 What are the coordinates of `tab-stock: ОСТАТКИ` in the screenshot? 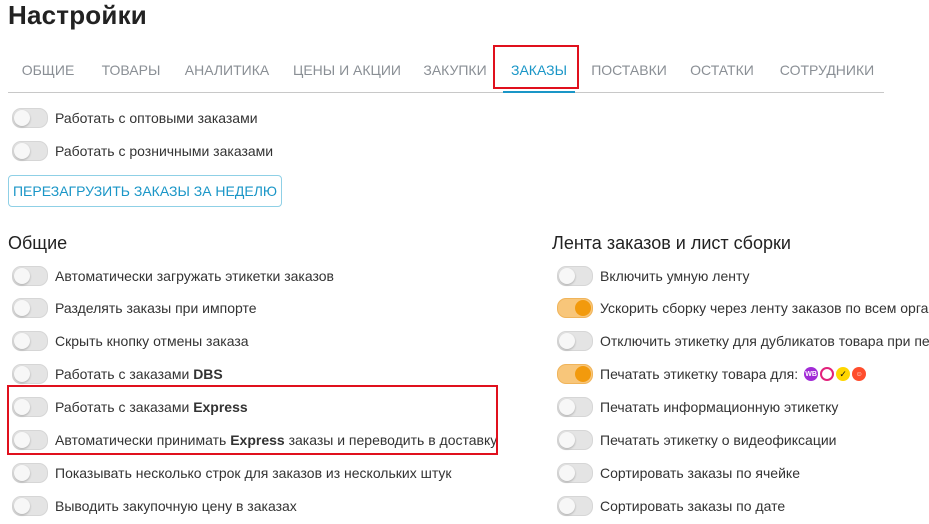 It's located at (722, 71).